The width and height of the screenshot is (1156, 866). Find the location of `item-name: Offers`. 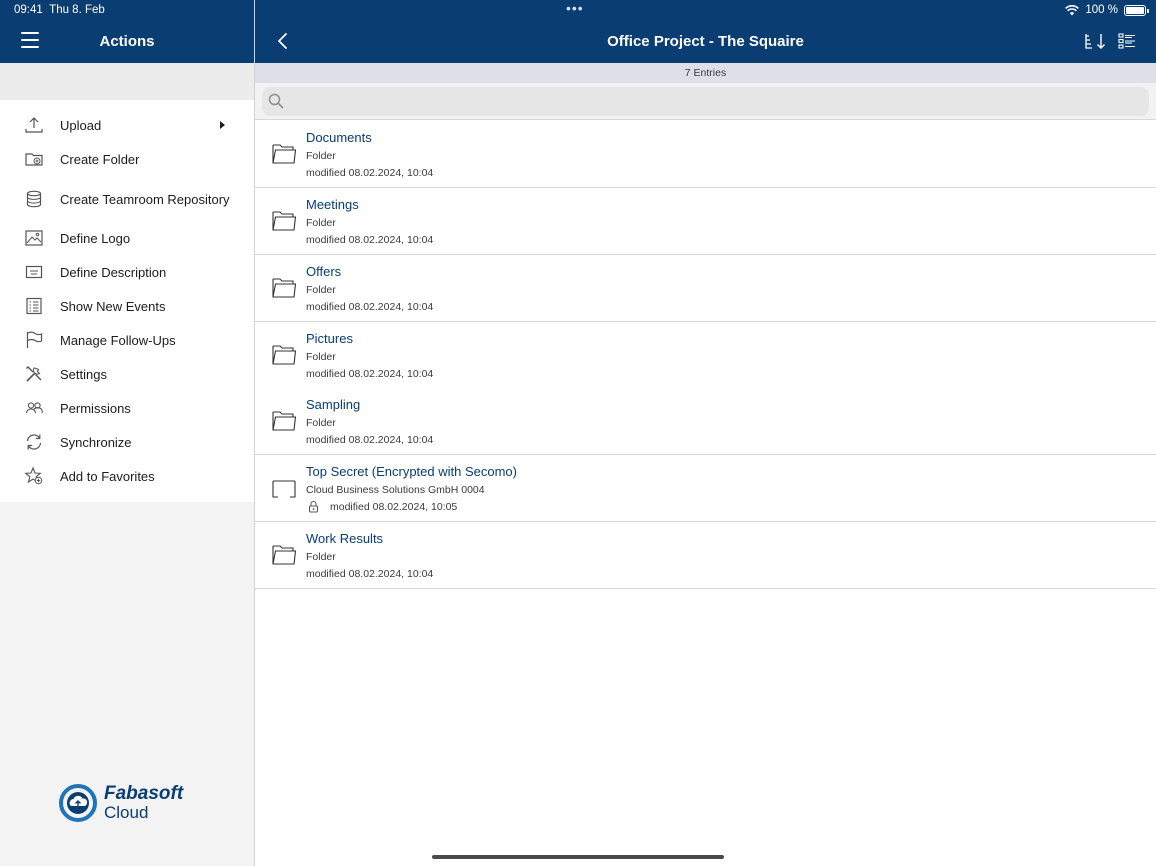

item-name: Offers is located at coordinates (323, 271).